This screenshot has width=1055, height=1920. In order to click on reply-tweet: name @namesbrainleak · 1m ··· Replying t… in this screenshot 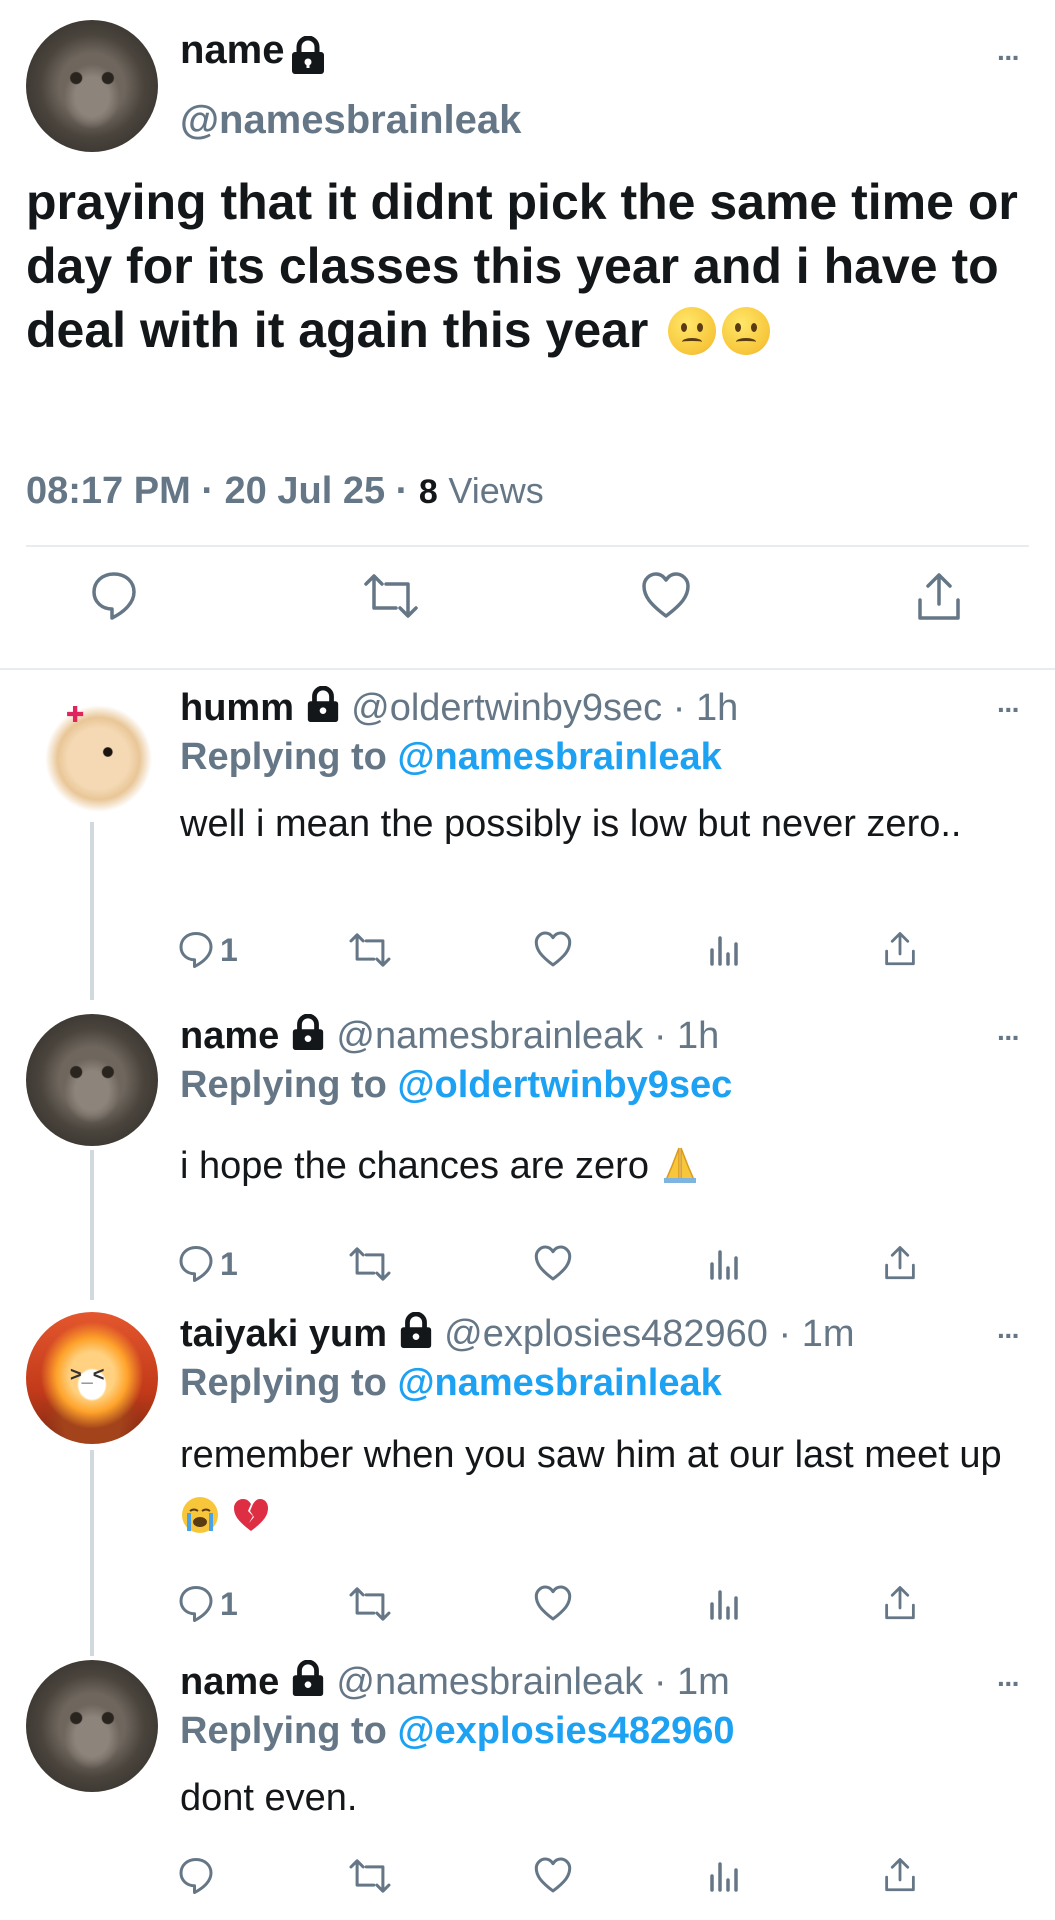, I will do `click(527, 1789)`.